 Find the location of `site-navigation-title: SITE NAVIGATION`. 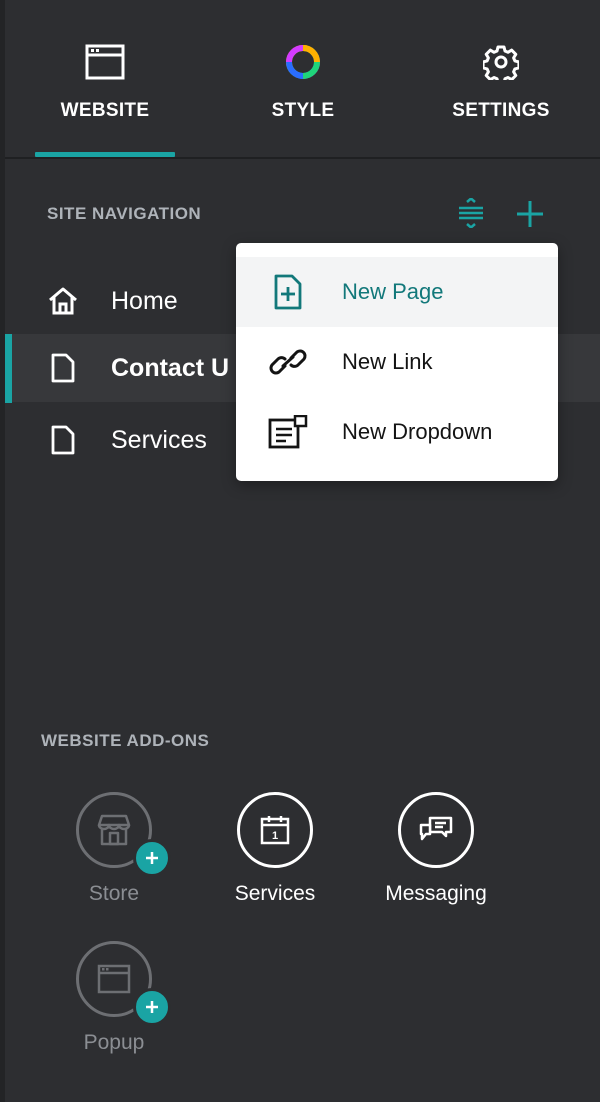

site-navigation-title: SITE NAVIGATION is located at coordinates (124, 213).